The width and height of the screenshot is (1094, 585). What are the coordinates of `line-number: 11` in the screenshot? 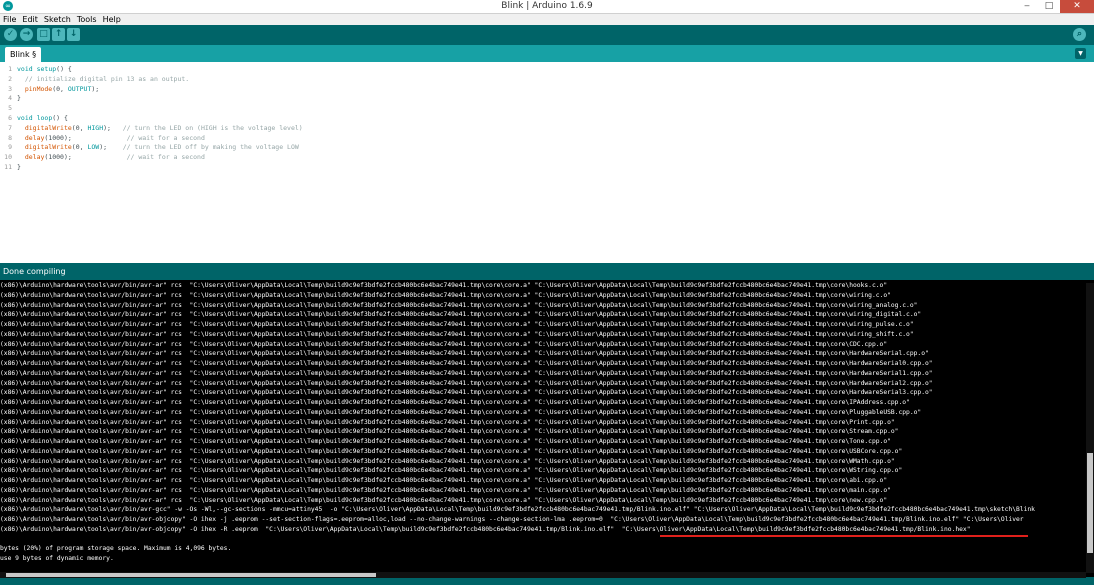 It's located at (8, 166).